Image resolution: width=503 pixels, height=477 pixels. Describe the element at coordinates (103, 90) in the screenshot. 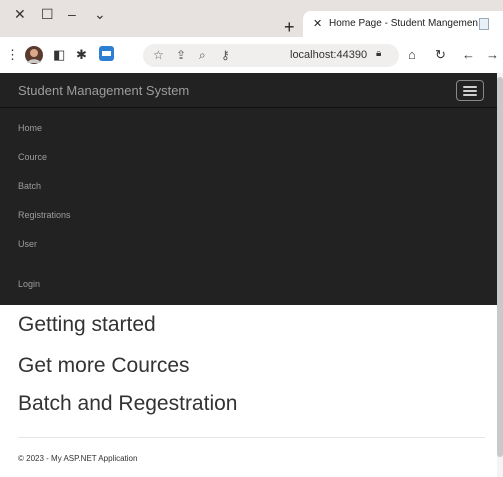

I see `site-brand: Student Management System` at that location.